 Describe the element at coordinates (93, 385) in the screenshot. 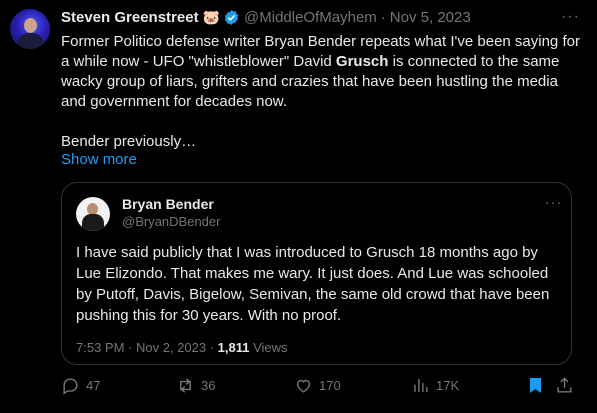

I see `reply-count: 47` at that location.